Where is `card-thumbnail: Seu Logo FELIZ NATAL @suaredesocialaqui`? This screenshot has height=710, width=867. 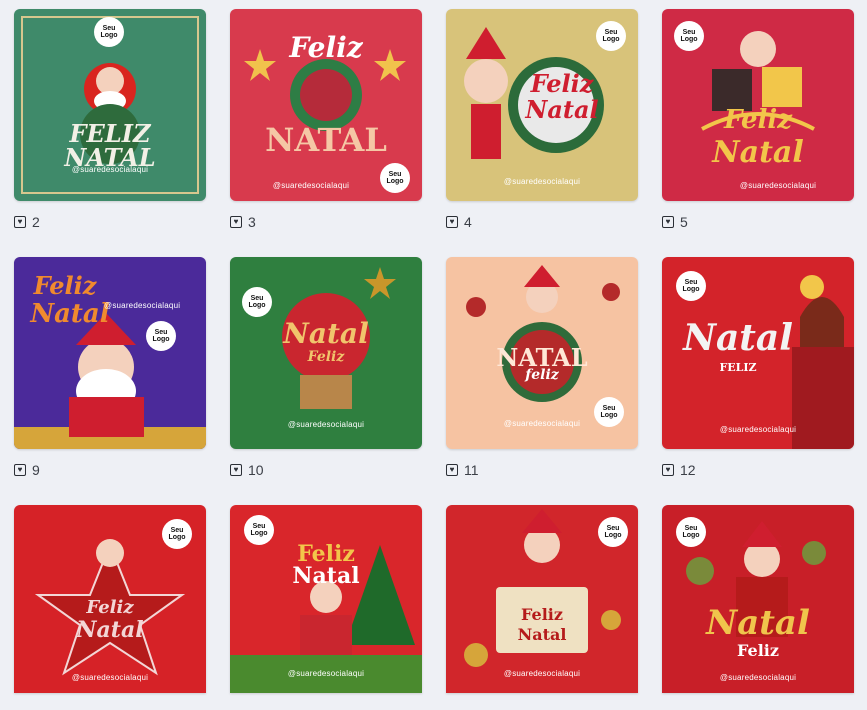
card-thumbnail: Seu Logo FELIZ NATAL @suaredesocialaqui is located at coordinates (110, 105).